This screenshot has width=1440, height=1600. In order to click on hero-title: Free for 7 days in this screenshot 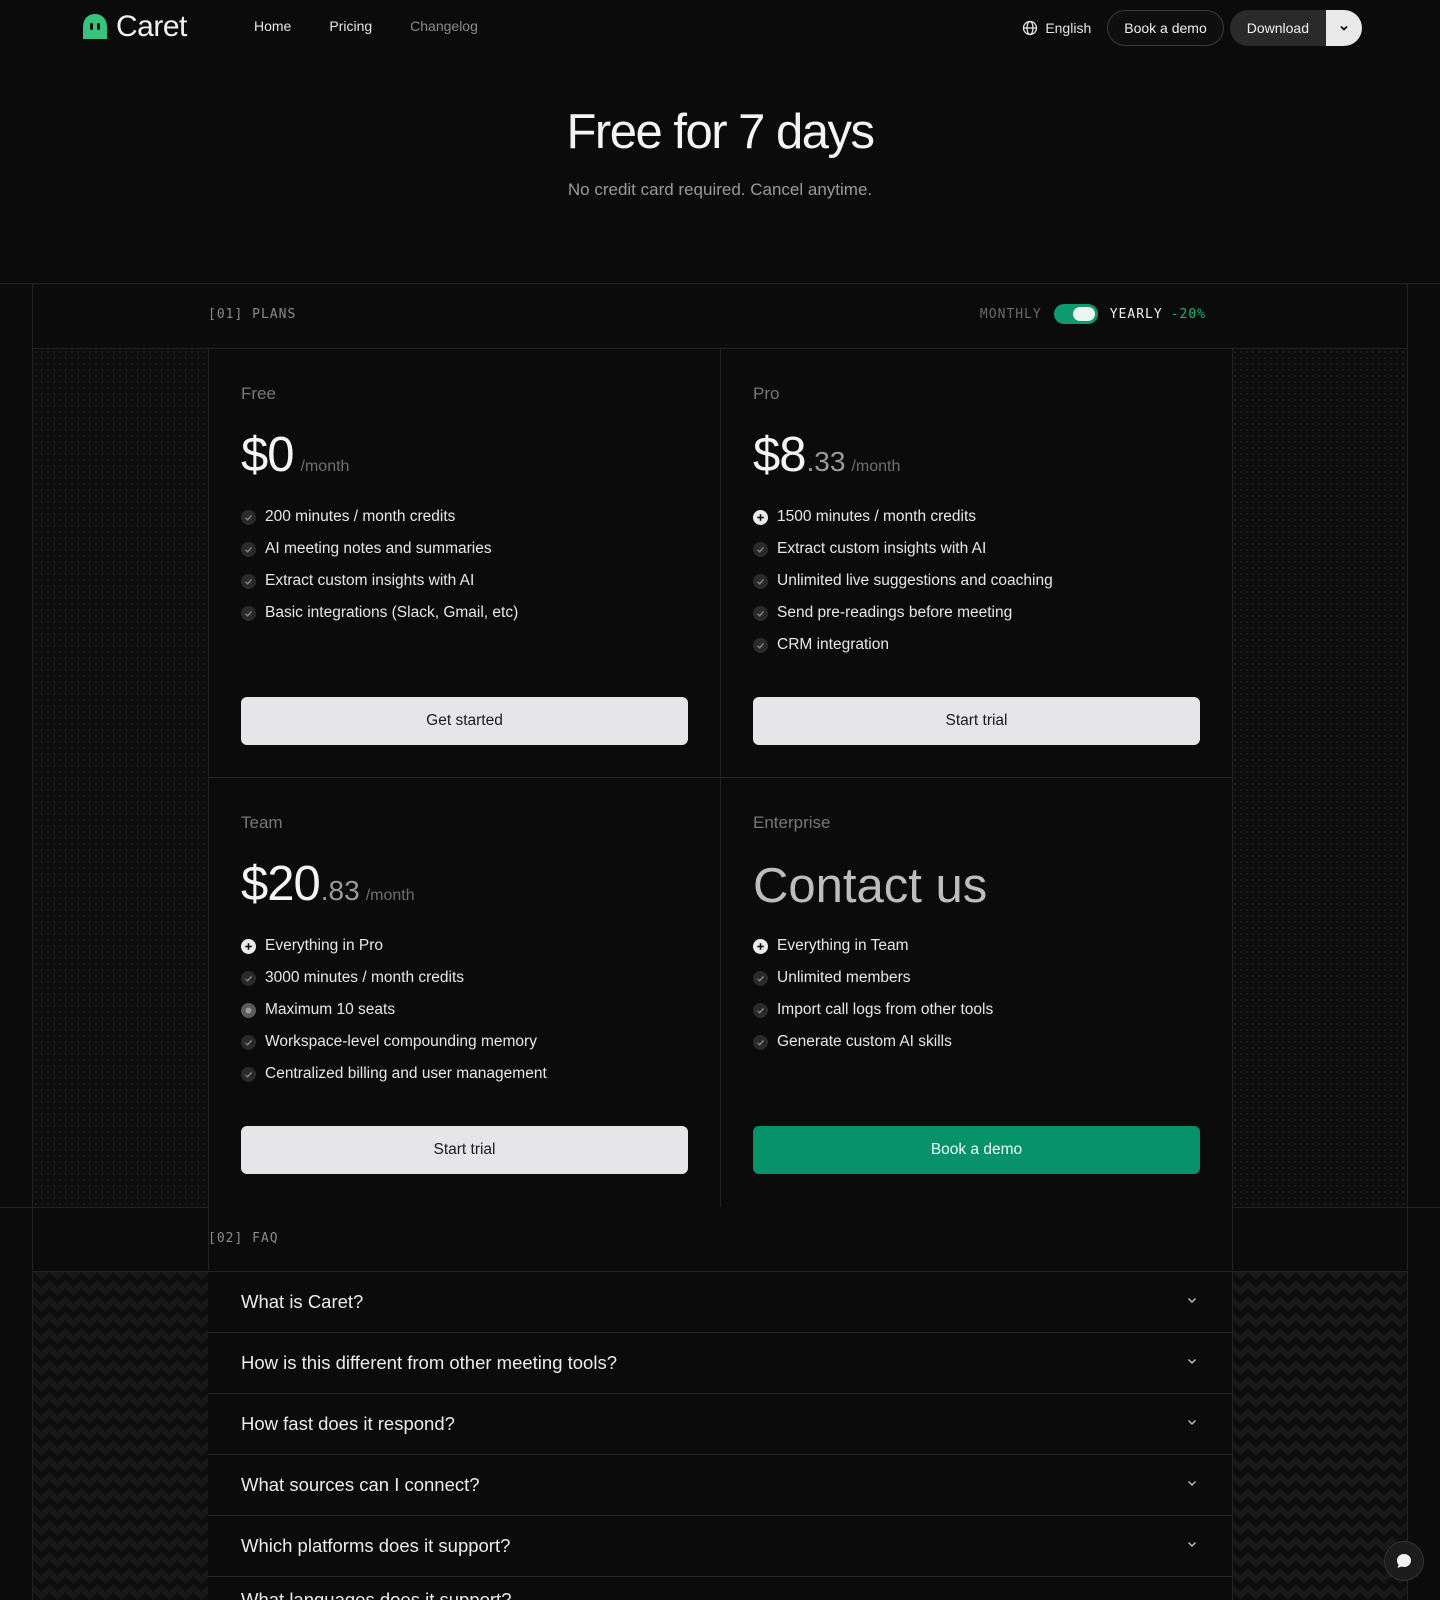, I will do `click(720, 132)`.